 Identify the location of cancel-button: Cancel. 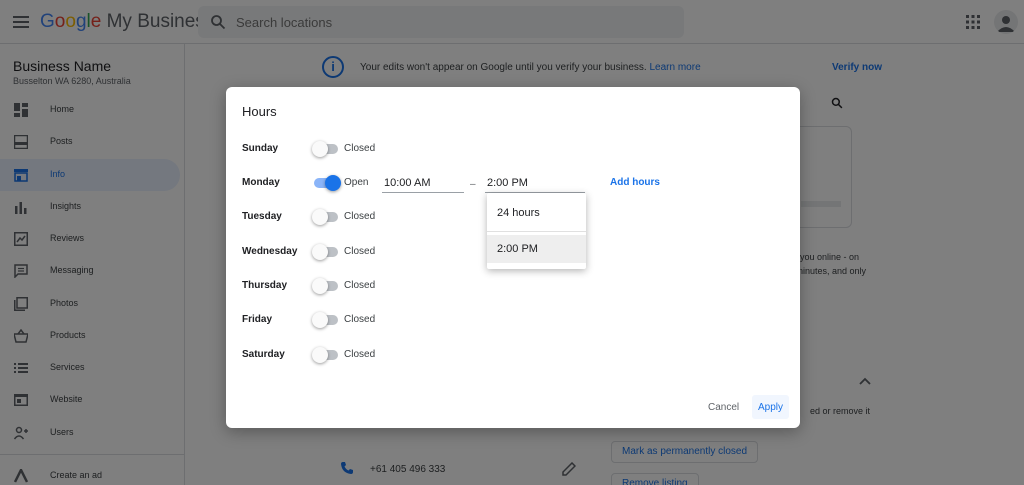
(724, 407).